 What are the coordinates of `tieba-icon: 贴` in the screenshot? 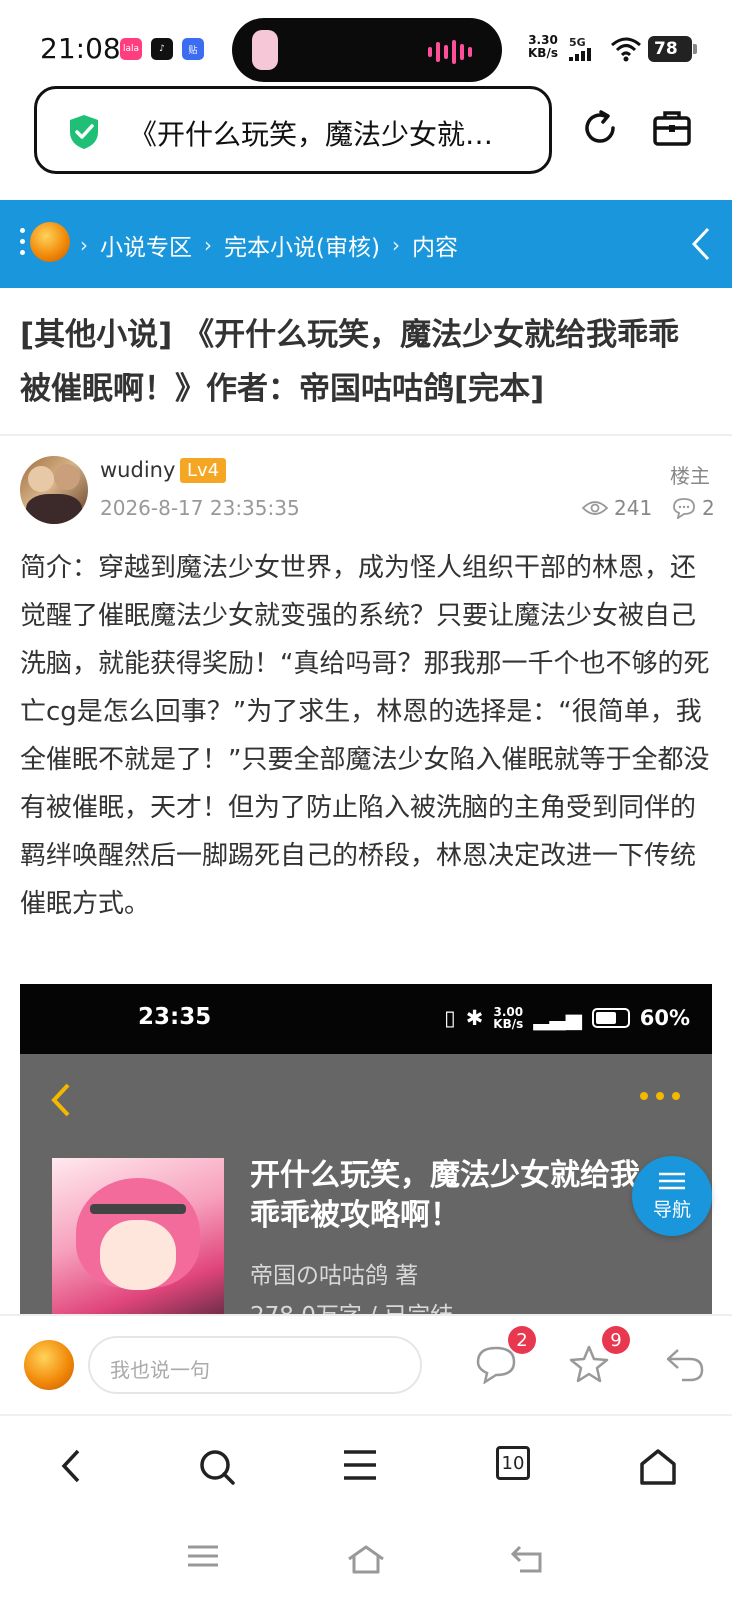 It's located at (193, 49).